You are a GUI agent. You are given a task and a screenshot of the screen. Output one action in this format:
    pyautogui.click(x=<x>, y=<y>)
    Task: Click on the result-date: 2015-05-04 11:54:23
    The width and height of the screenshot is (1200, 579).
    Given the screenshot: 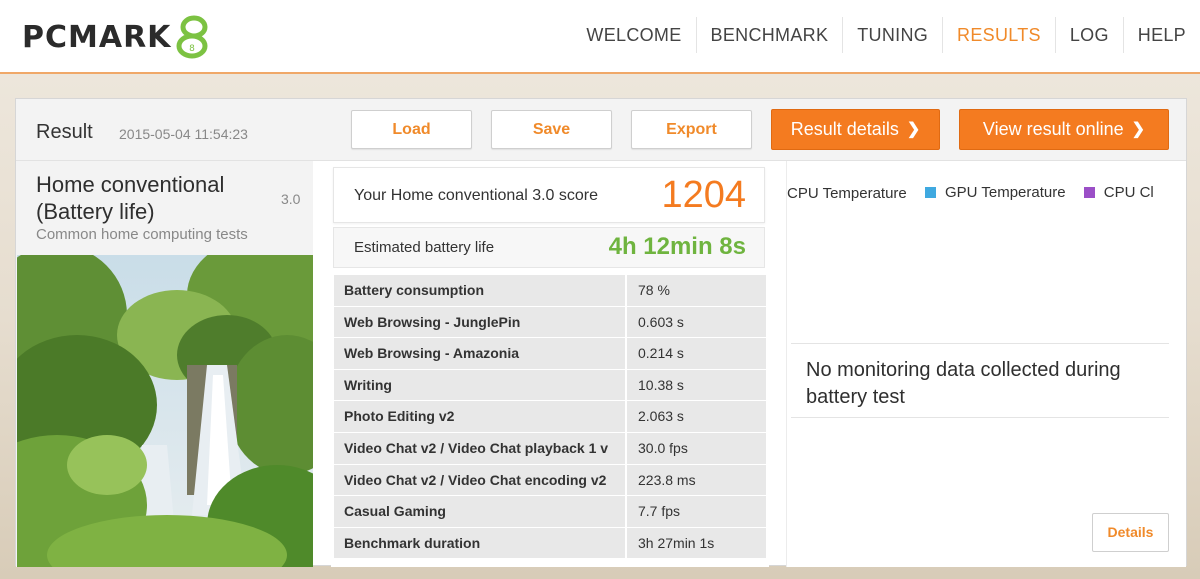 What is the action you would take?
    pyautogui.click(x=183, y=134)
    